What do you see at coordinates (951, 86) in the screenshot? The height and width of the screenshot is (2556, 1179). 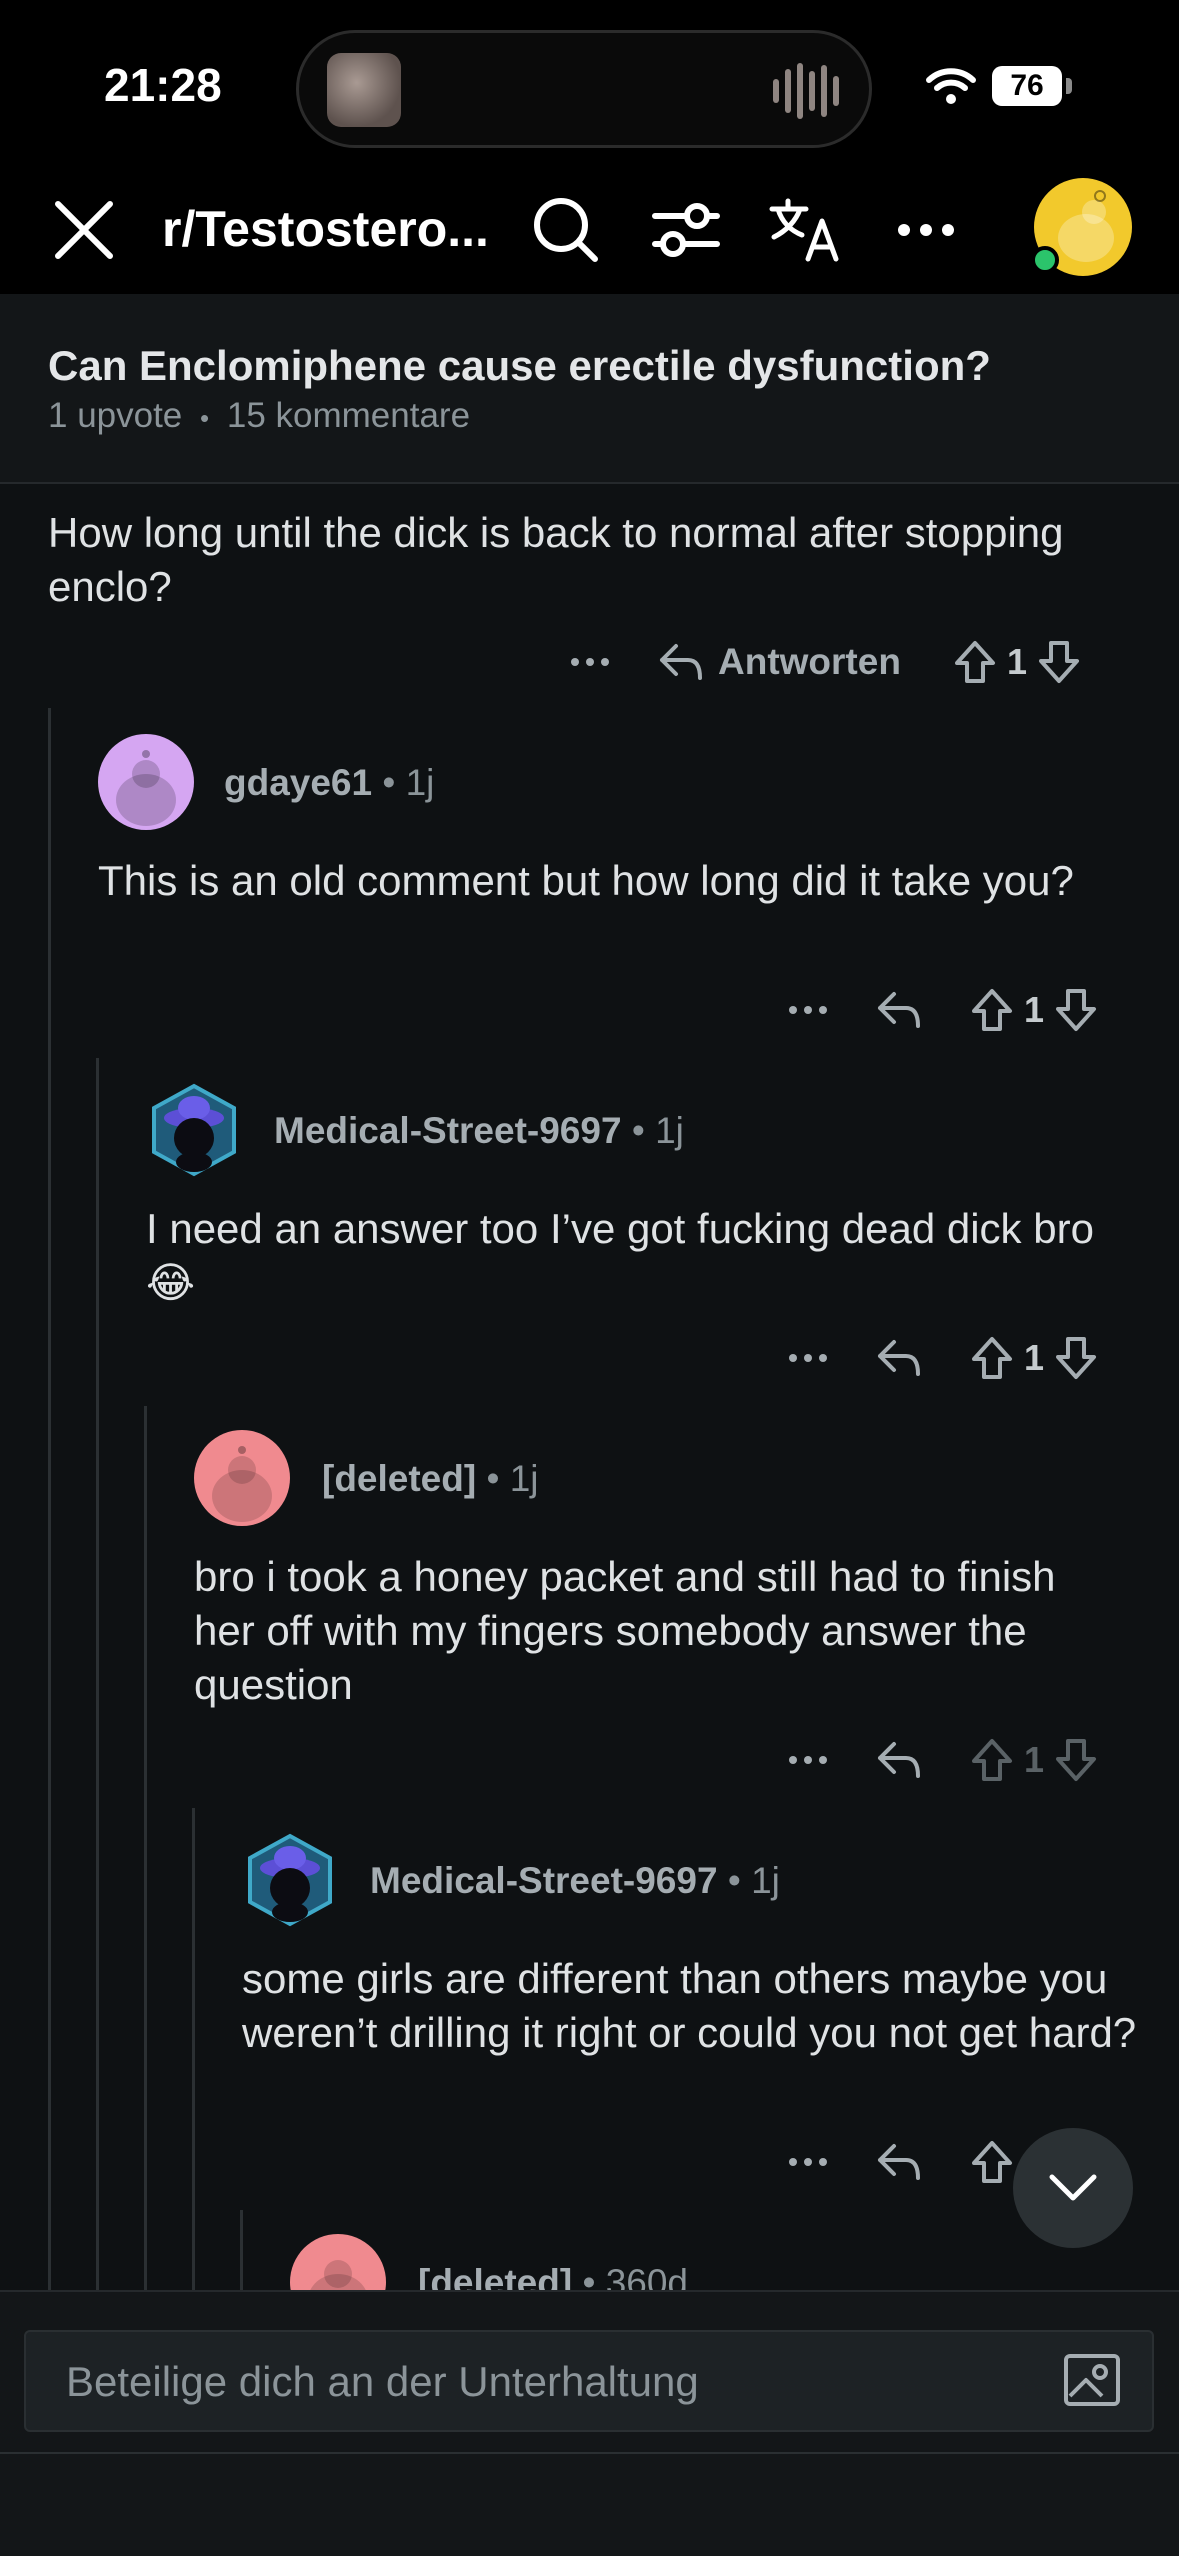 I see `wifi-icon` at bounding box center [951, 86].